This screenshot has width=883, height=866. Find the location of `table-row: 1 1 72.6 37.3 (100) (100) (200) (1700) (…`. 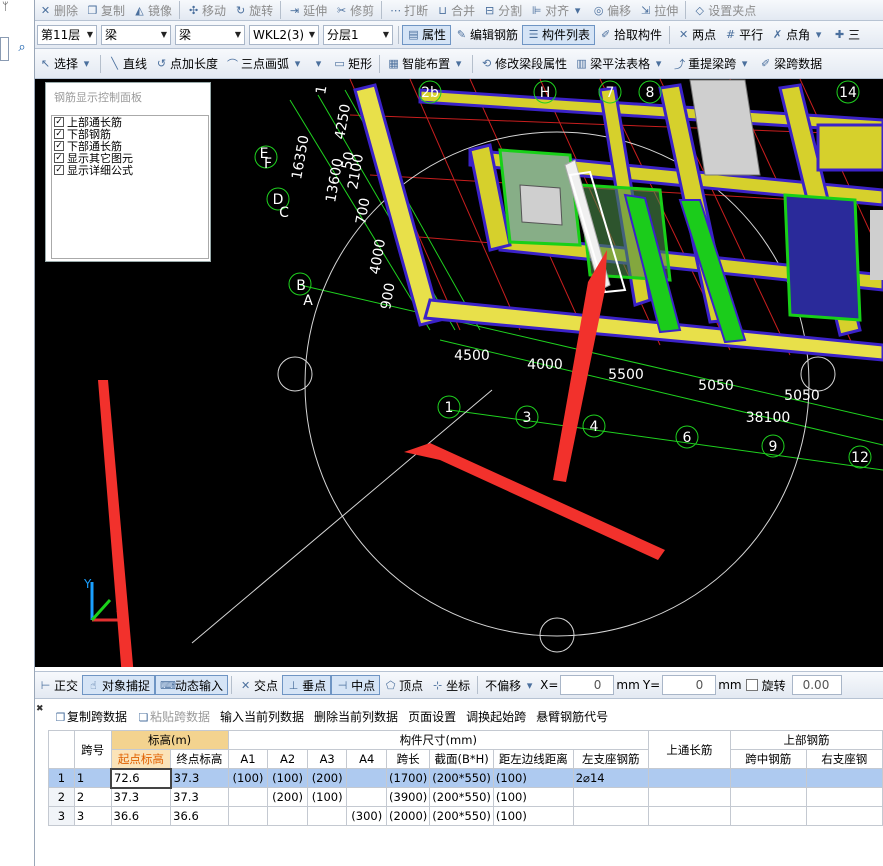

table-row: 1 1 72.6 37.3 (100) (100) (200) (1700) (… is located at coordinates (465, 778).